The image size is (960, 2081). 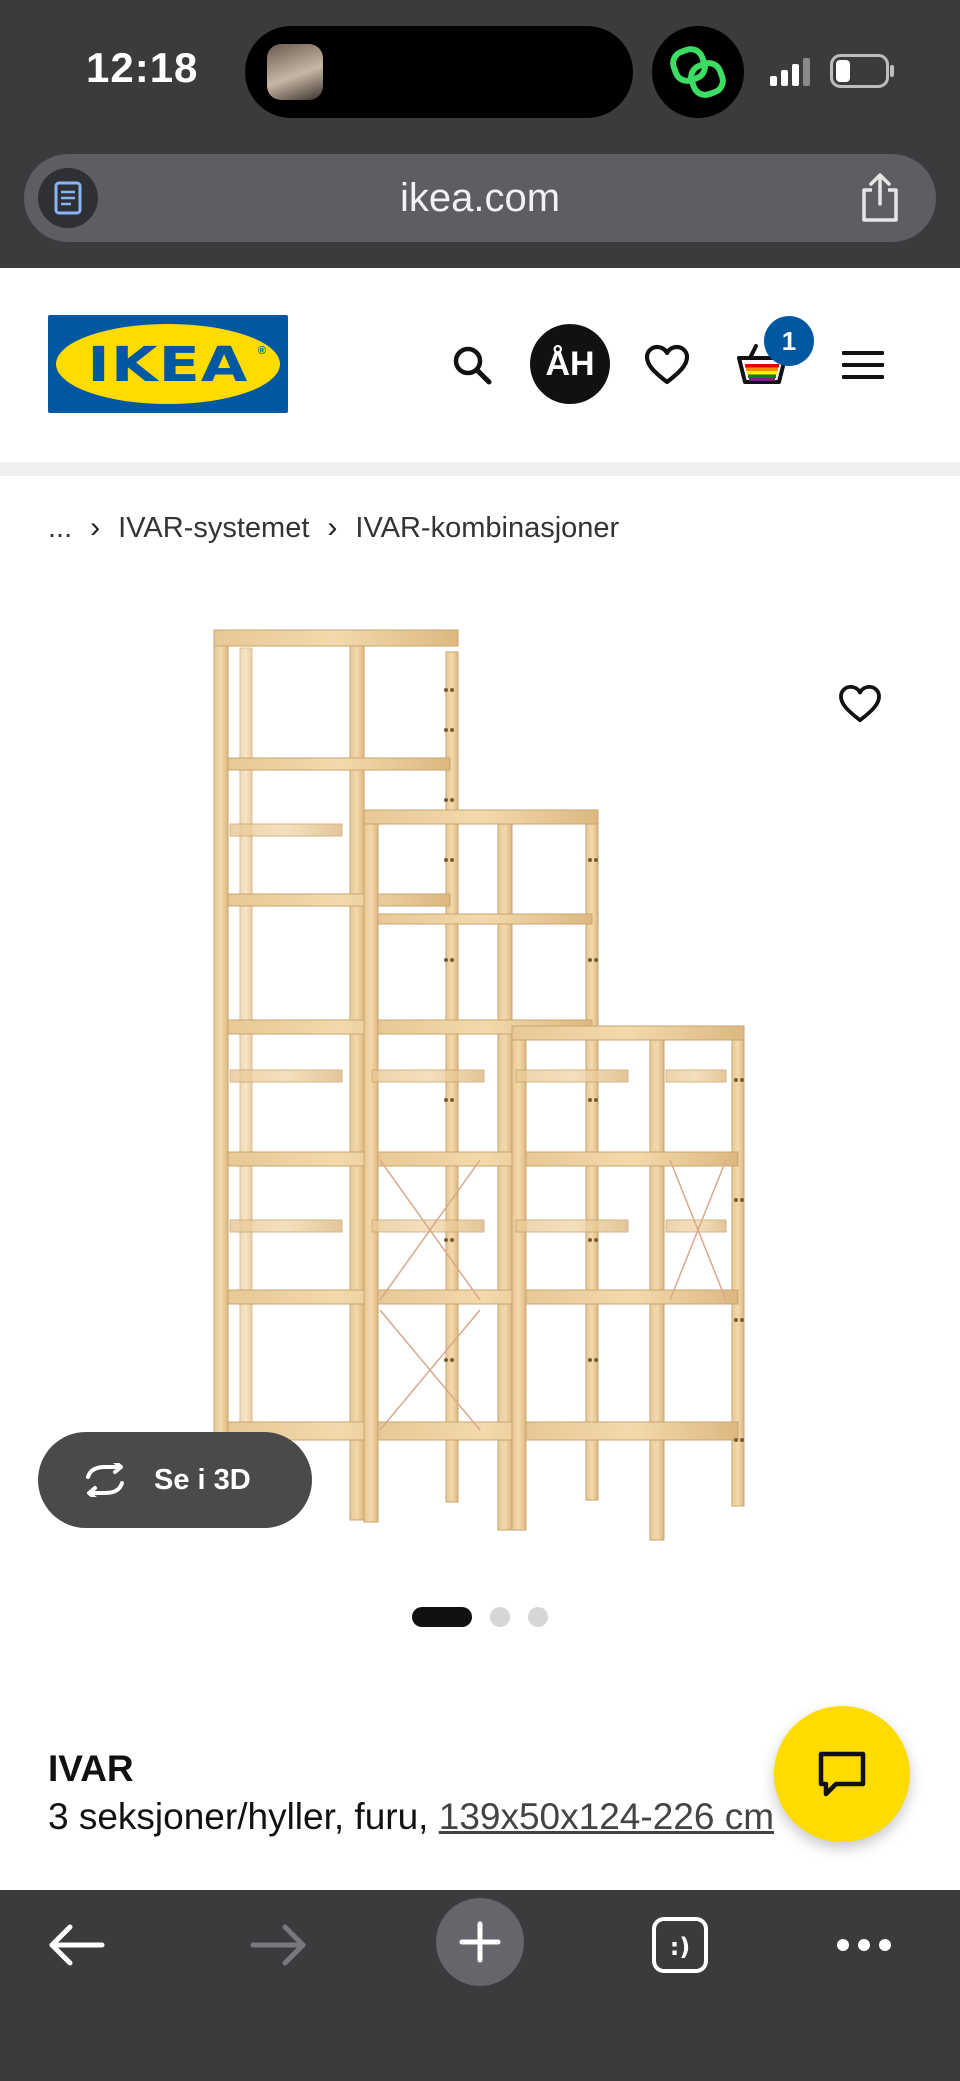 I want to click on rotate-3d-icon, so click(x=105, y=1480).